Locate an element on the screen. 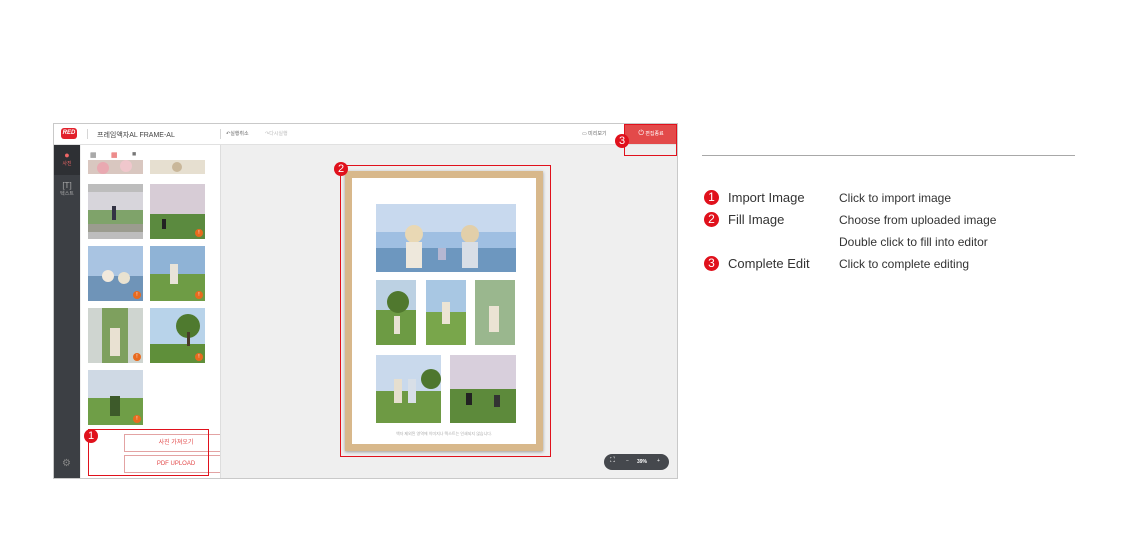 Image resolution: width=1141 pixels, height=558 pixels. preview-label: 미리보기 is located at coordinates (597, 134).